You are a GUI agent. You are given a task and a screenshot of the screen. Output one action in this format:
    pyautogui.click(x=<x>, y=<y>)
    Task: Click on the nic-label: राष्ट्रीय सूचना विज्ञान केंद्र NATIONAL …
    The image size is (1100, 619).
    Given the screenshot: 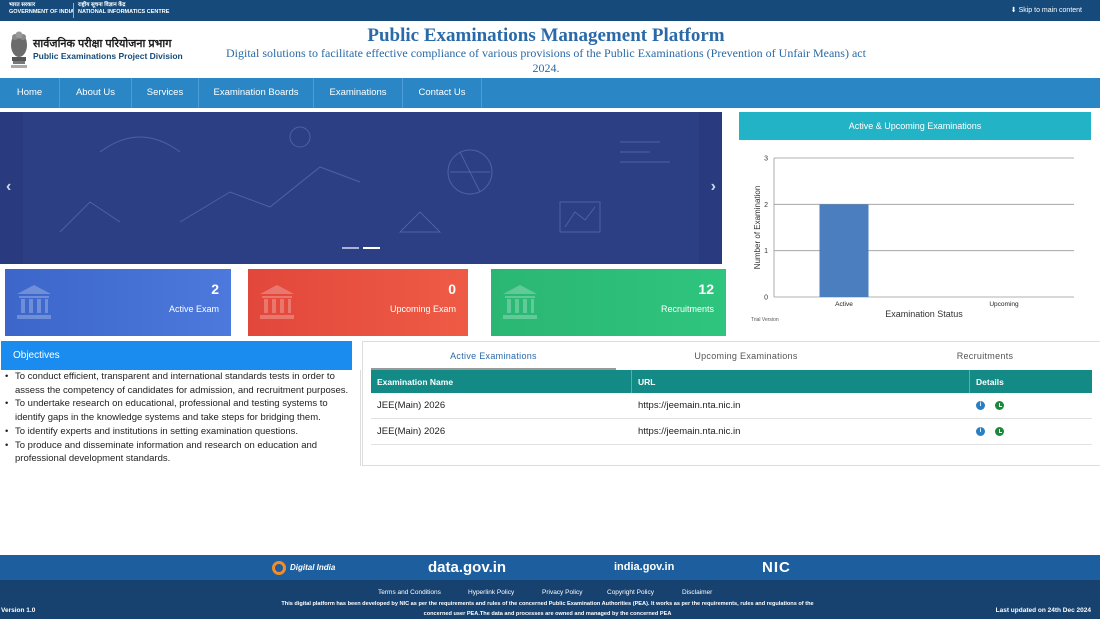 What is the action you would take?
    pyautogui.click(x=123, y=9)
    